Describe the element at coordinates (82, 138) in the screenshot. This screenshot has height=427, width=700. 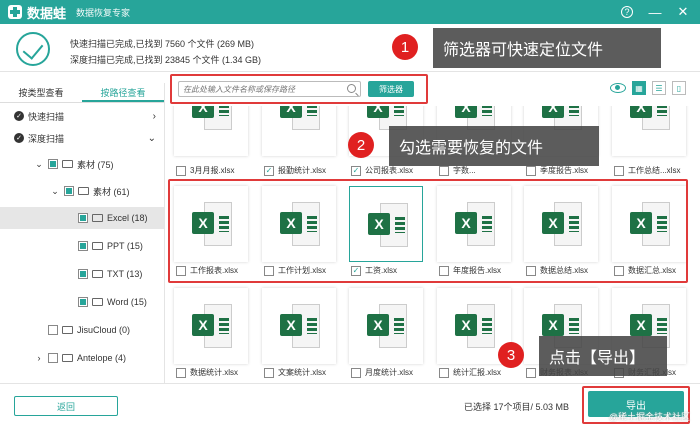
I see `tree-item-deep-scan: ✓ 深度扫描 ⌄` at that location.